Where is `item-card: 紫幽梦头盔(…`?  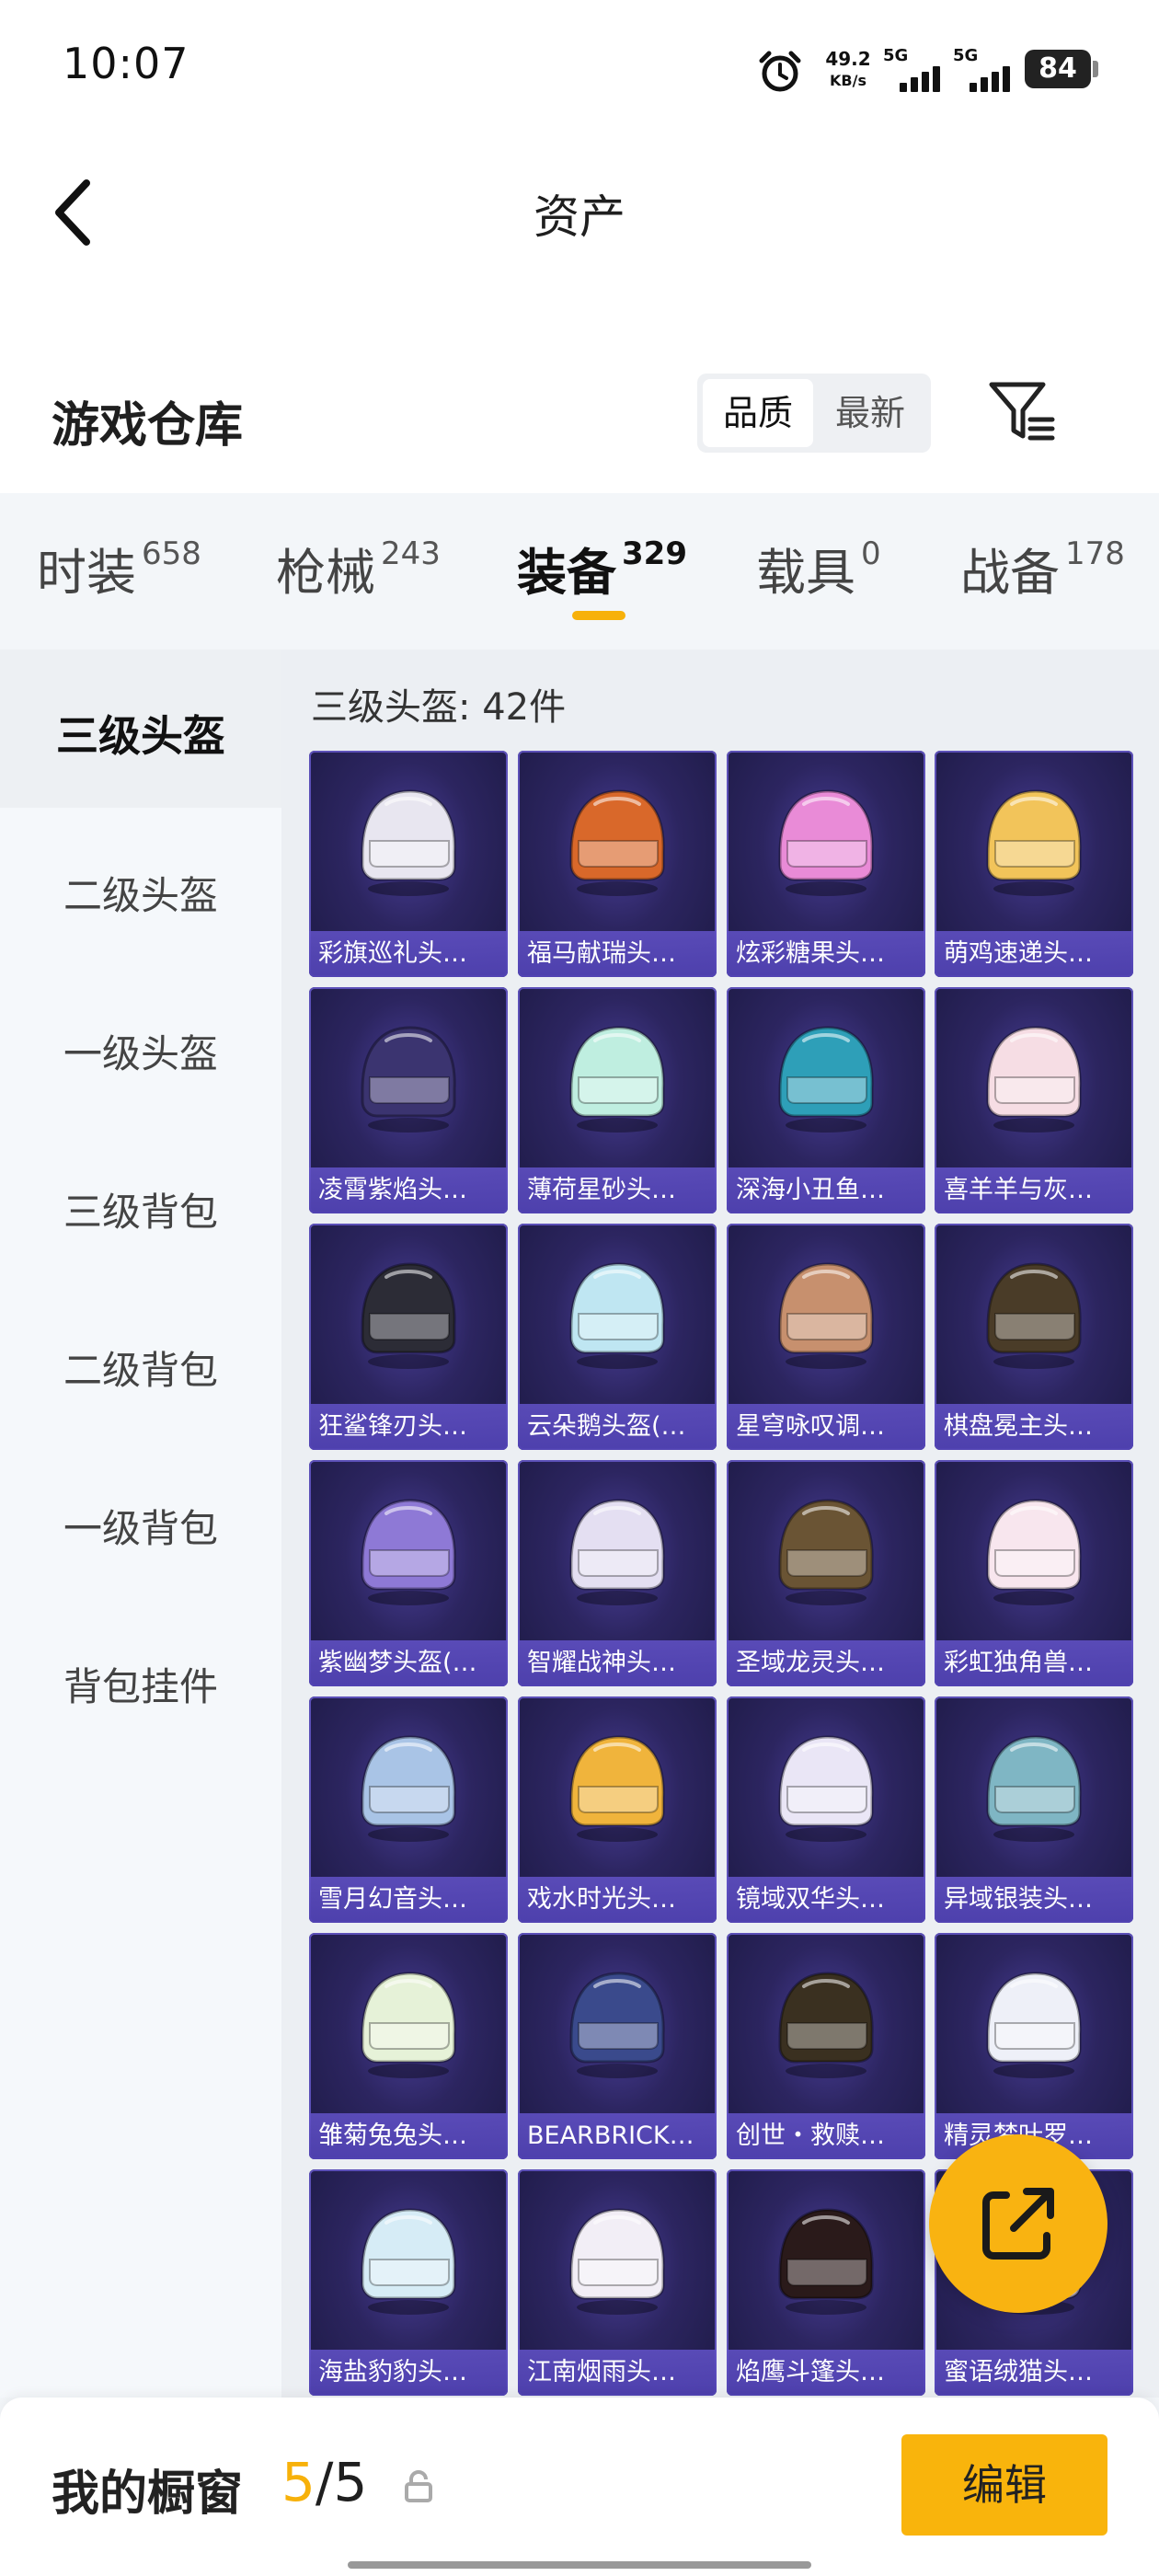
item-card: 紫幽梦头盔(… is located at coordinates (408, 1573).